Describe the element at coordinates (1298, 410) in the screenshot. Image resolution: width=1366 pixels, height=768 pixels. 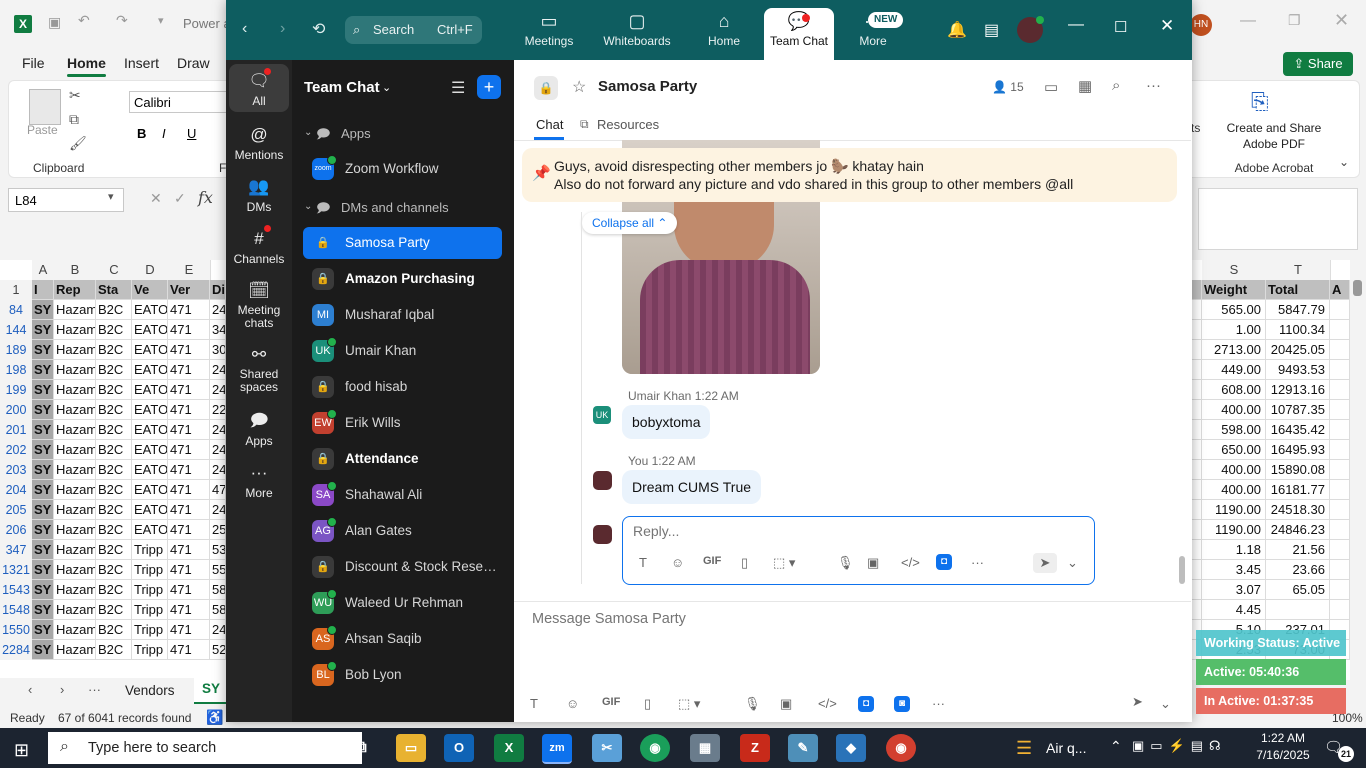
I see `total-cell: 10787.35` at that location.